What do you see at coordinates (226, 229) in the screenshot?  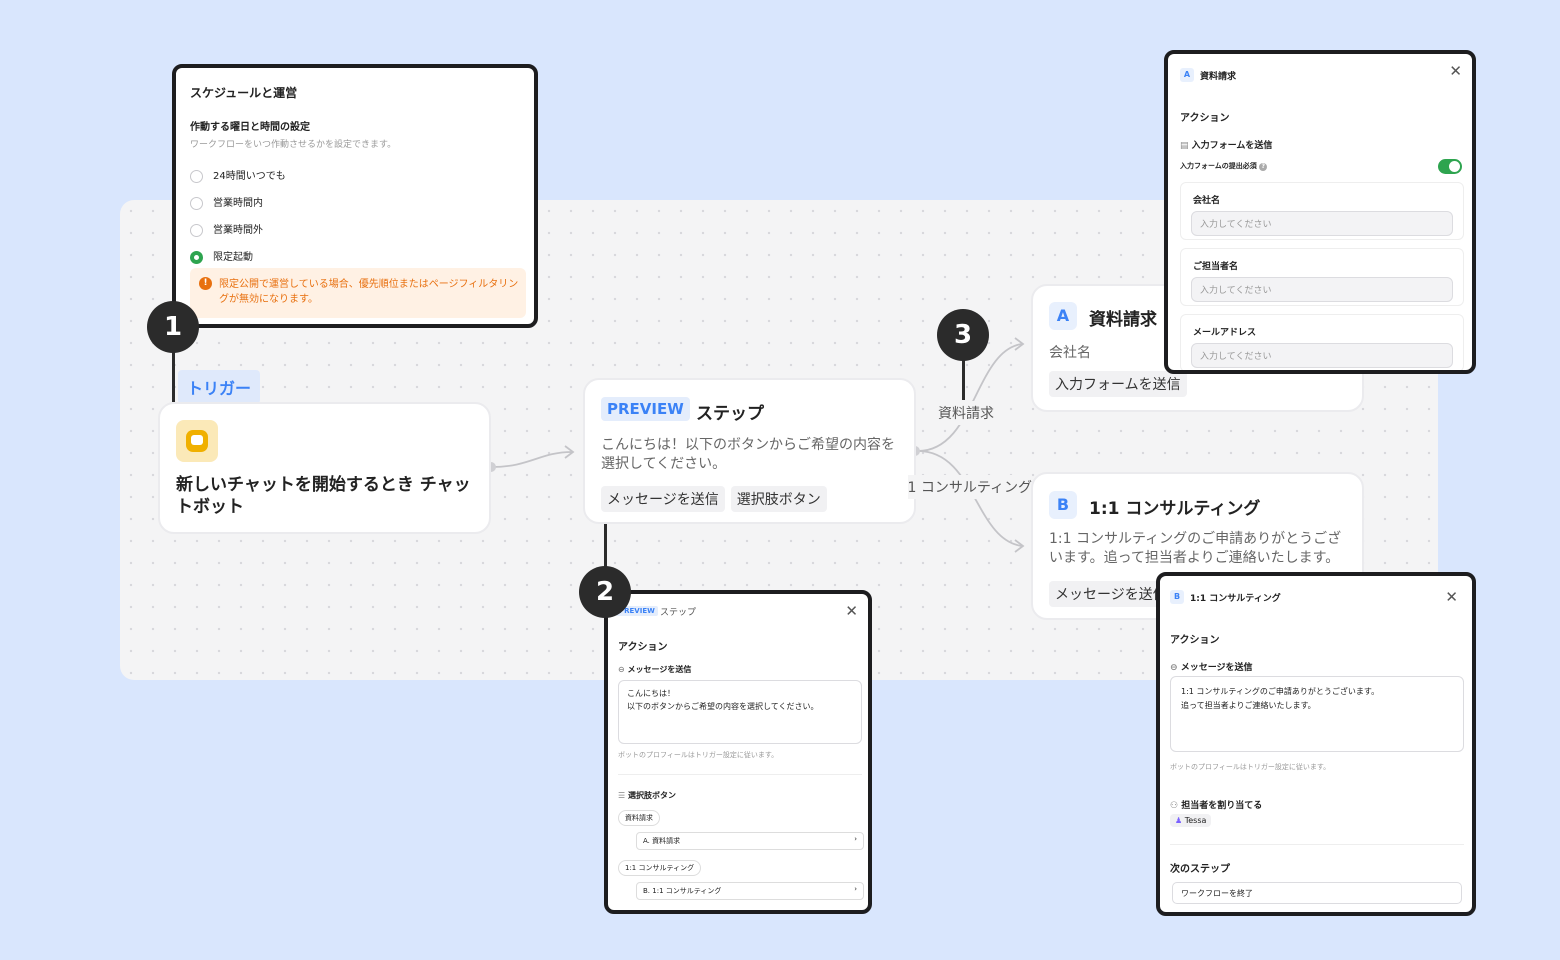 I see `radio-option: 営業時間外` at bounding box center [226, 229].